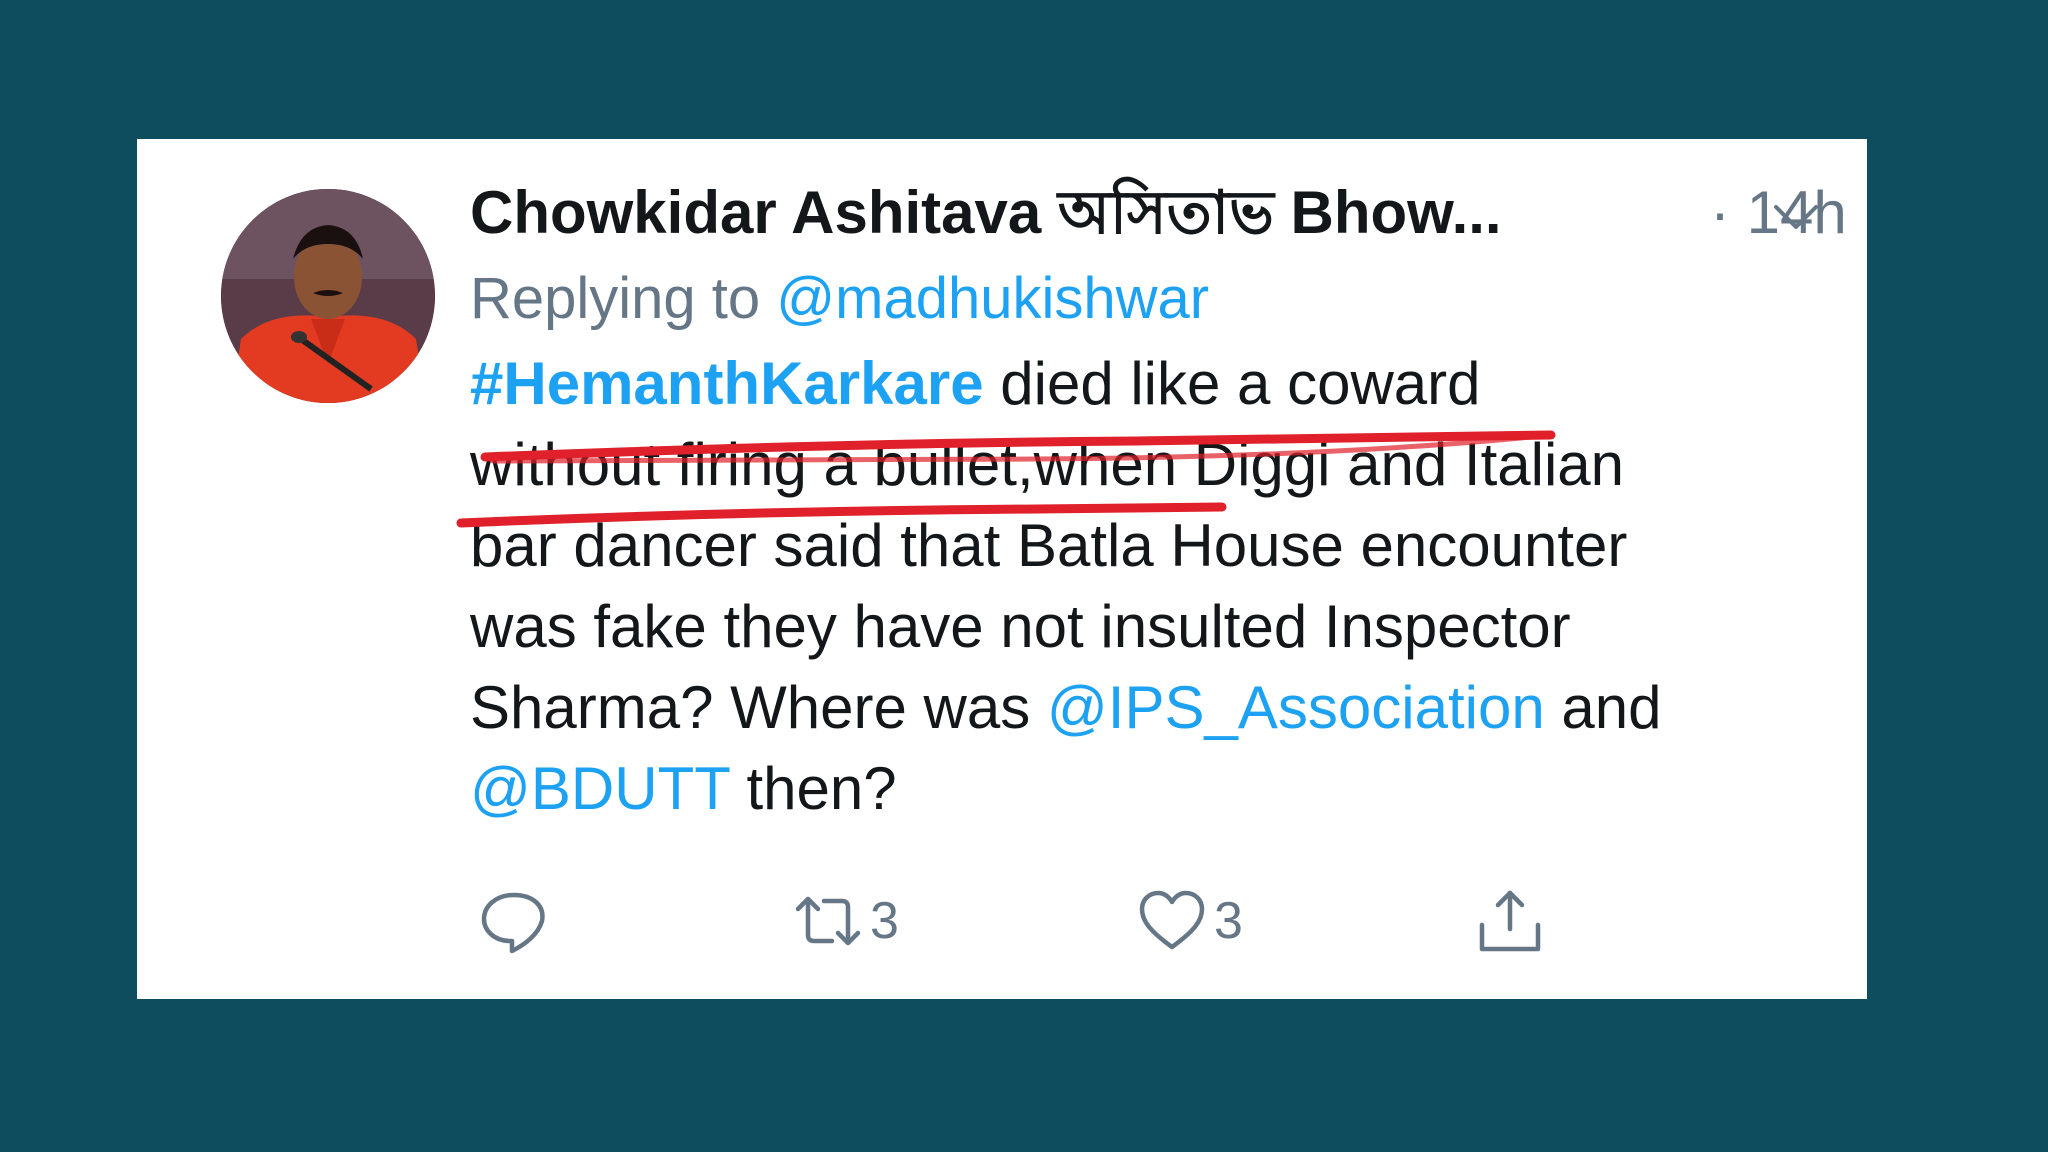 The height and width of the screenshot is (1152, 2048). I want to click on mention-link: @IPS_Association, so click(1296, 707).